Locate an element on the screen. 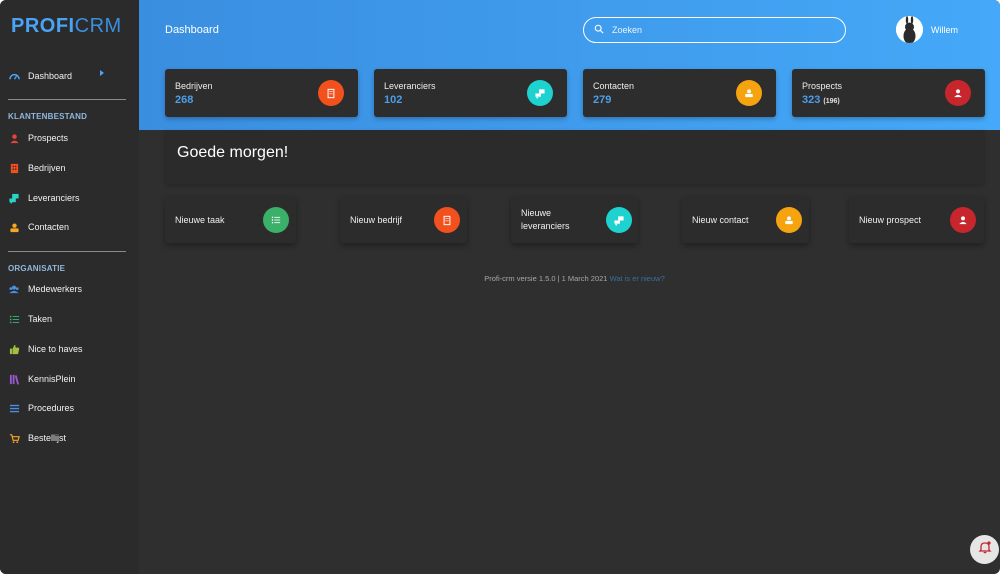 Image resolution: width=1000 pixels, height=574 pixels. stat-card-prospects: Prospects 323 (196) is located at coordinates (888, 93).